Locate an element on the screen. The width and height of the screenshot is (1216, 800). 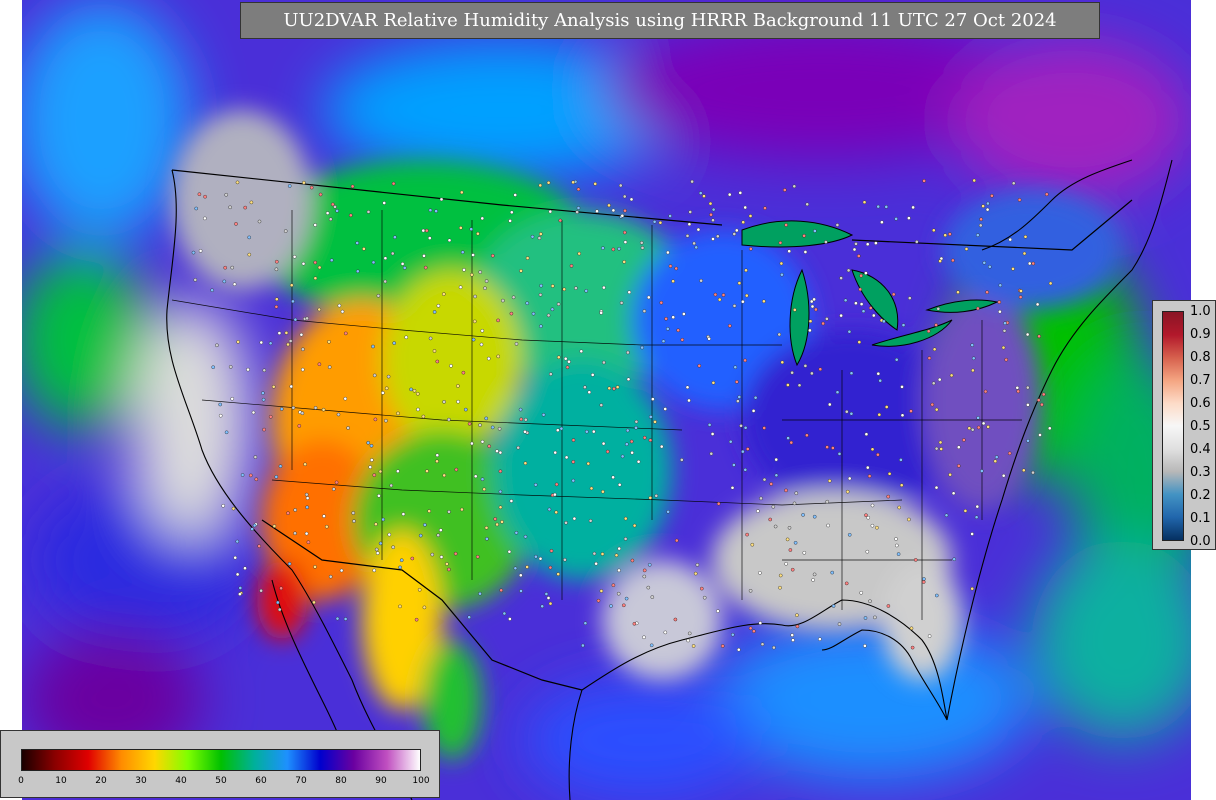
innovation-tick-label: 1.0 is located at coordinates (1200, 311).